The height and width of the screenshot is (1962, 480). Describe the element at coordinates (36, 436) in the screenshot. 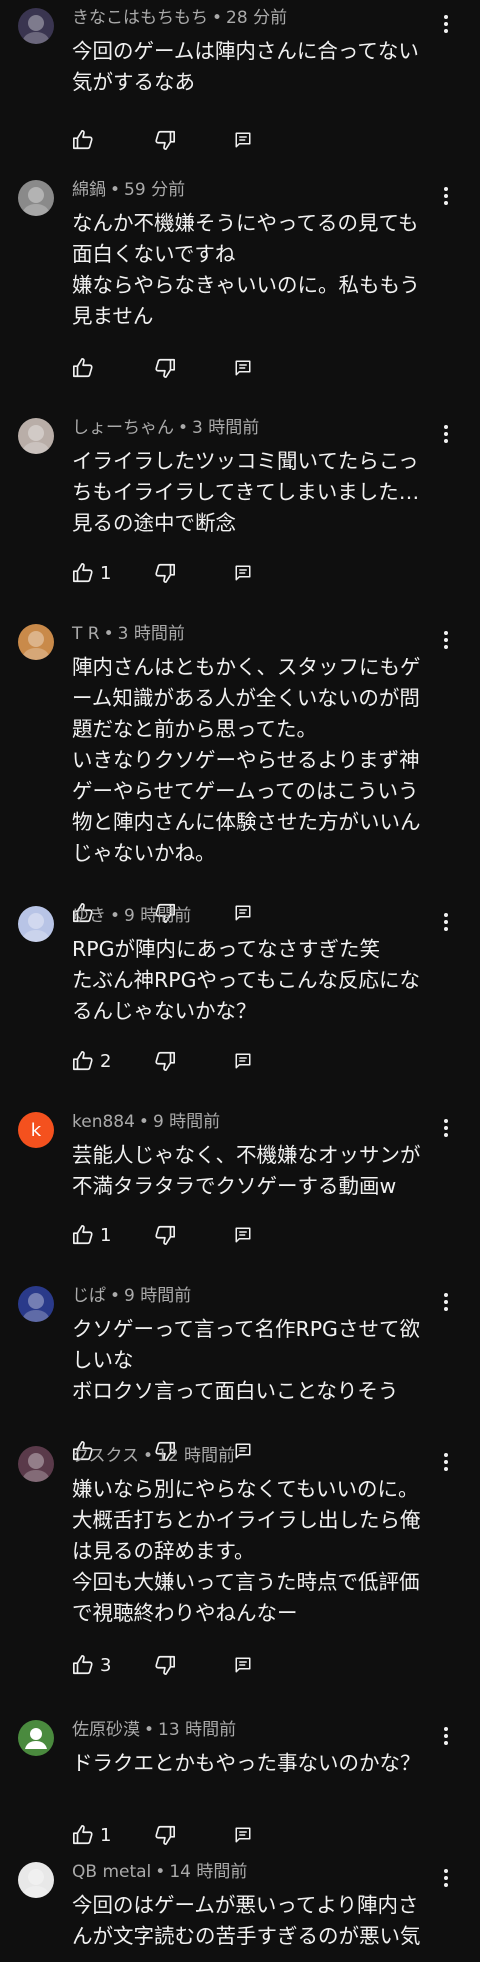

I see `photo-avatar` at that location.